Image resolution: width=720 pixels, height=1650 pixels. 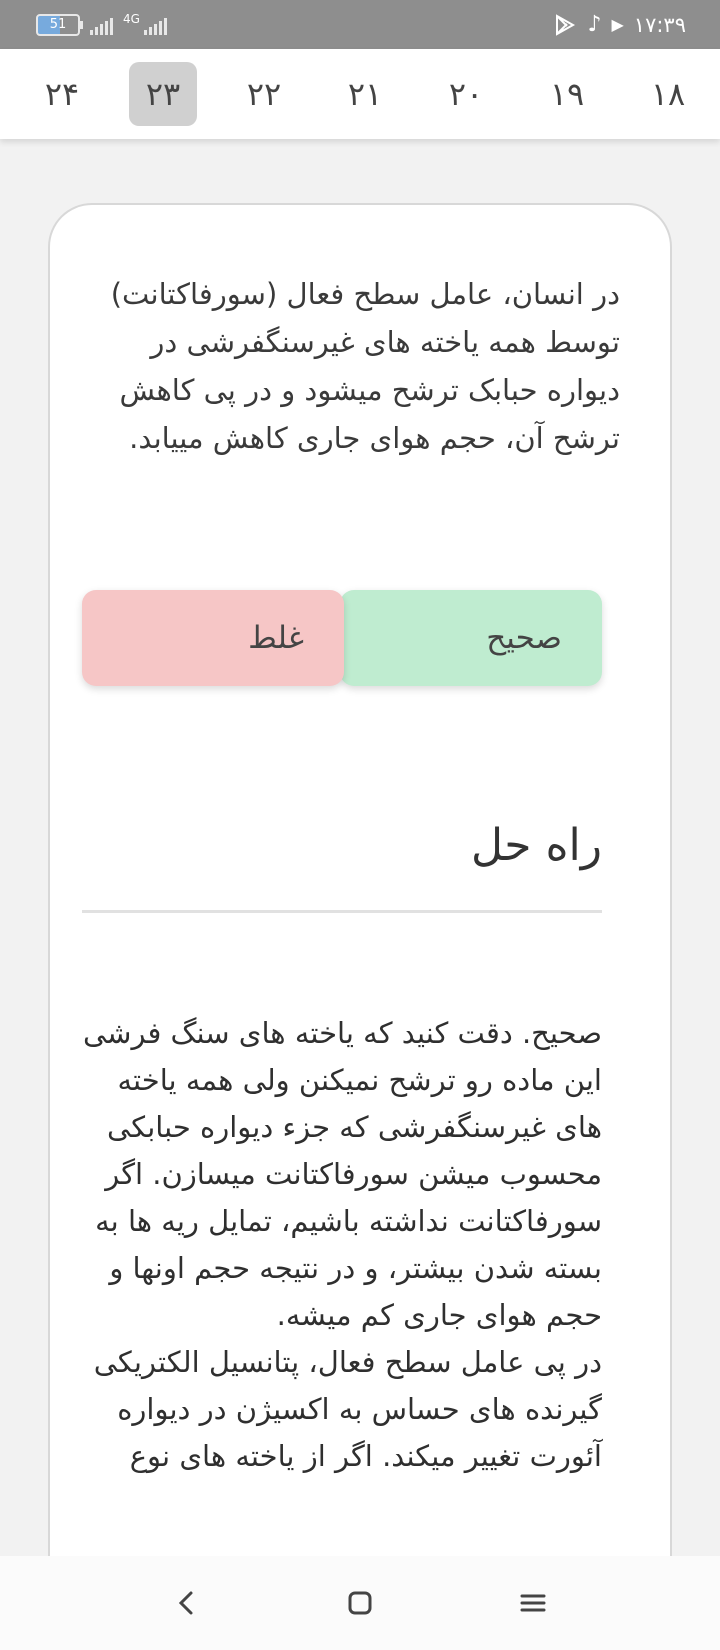 I want to click on play-store-icon, so click(x=566, y=24).